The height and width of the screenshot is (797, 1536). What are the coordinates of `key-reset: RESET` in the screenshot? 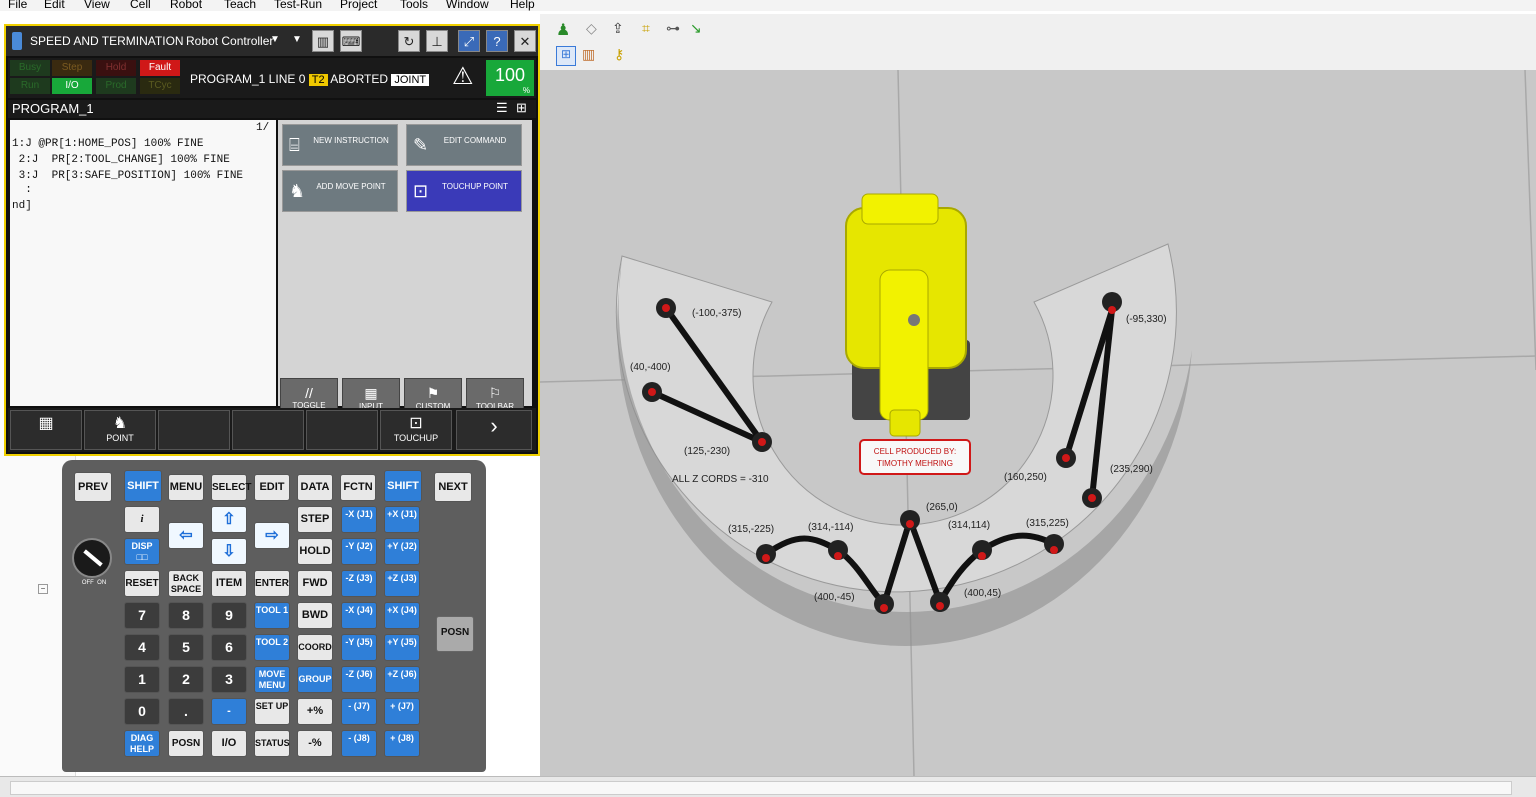 It's located at (142, 583).